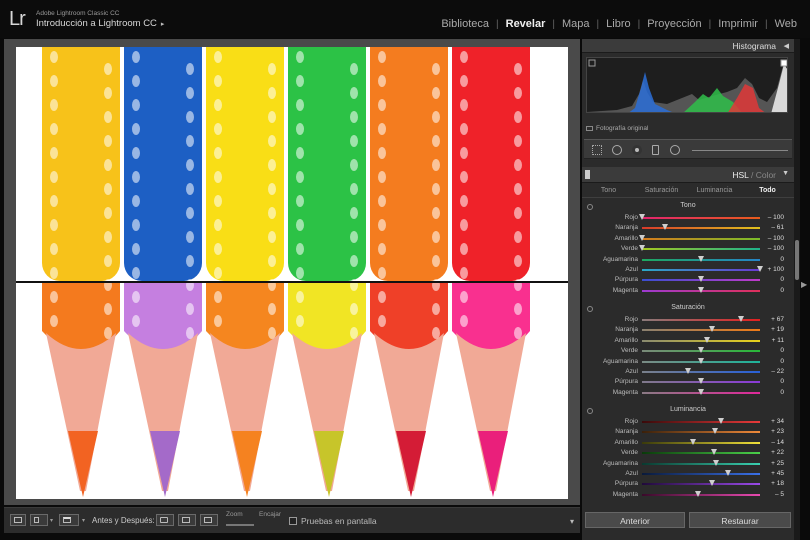 This screenshot has width=810, height=540. Describe the element at coordinates (777, 227) in the screenshot. I see `hsl-slider-value: – 61` at that location.